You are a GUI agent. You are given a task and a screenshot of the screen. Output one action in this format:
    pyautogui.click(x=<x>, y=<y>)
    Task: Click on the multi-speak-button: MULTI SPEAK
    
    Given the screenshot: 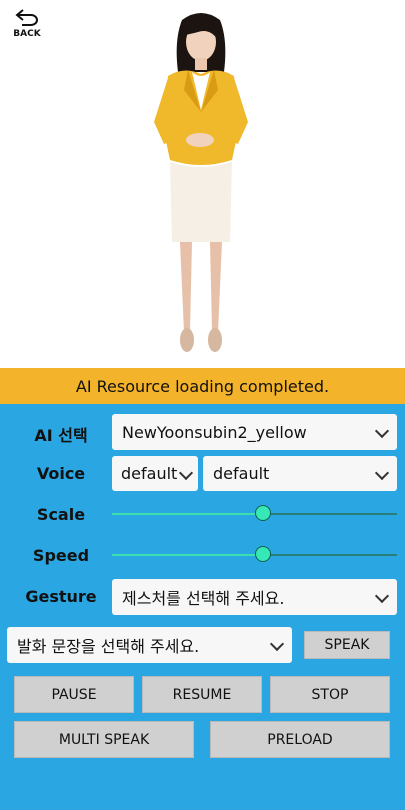 What is the action you would take?
    pyautogui.click(x=104, y=739)
    